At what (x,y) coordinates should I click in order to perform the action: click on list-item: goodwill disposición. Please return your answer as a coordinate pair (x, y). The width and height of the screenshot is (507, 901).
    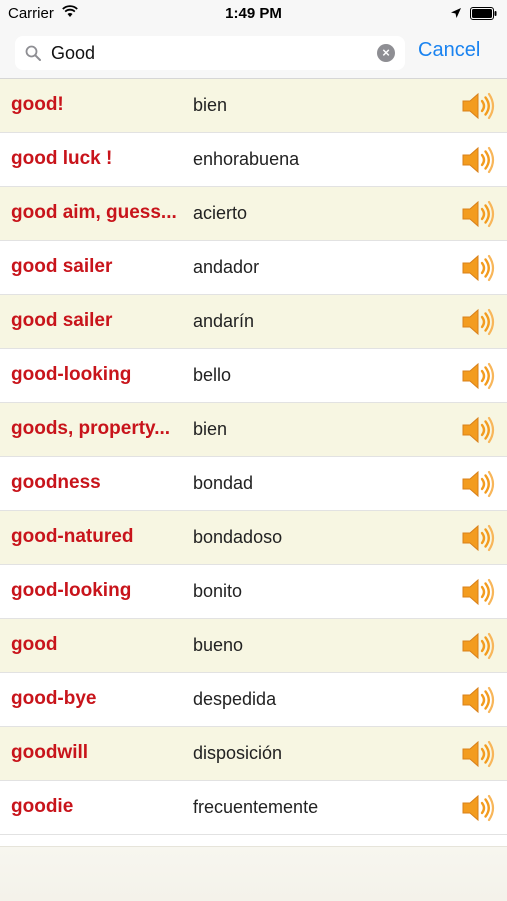
    Looking at the image, I should click on (253, 754).